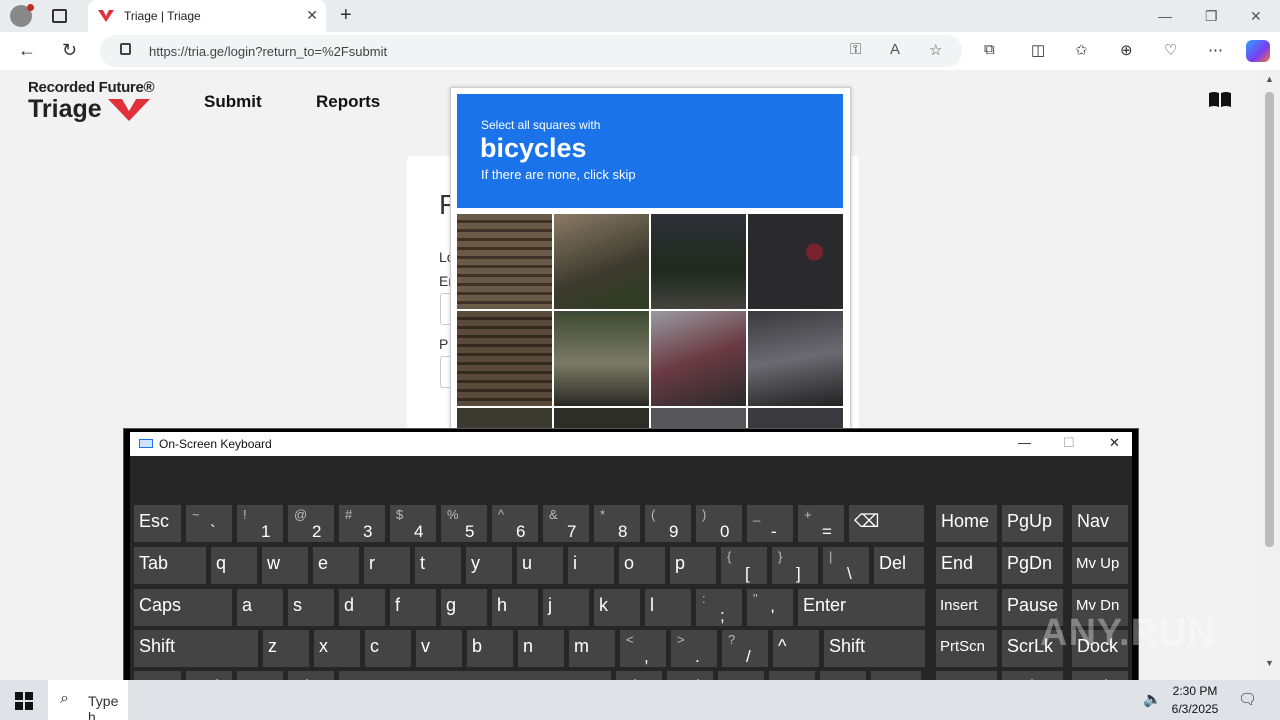 This screenshot has width=1280, height=720. I want to click on osk-key: x, so click(337, 648).